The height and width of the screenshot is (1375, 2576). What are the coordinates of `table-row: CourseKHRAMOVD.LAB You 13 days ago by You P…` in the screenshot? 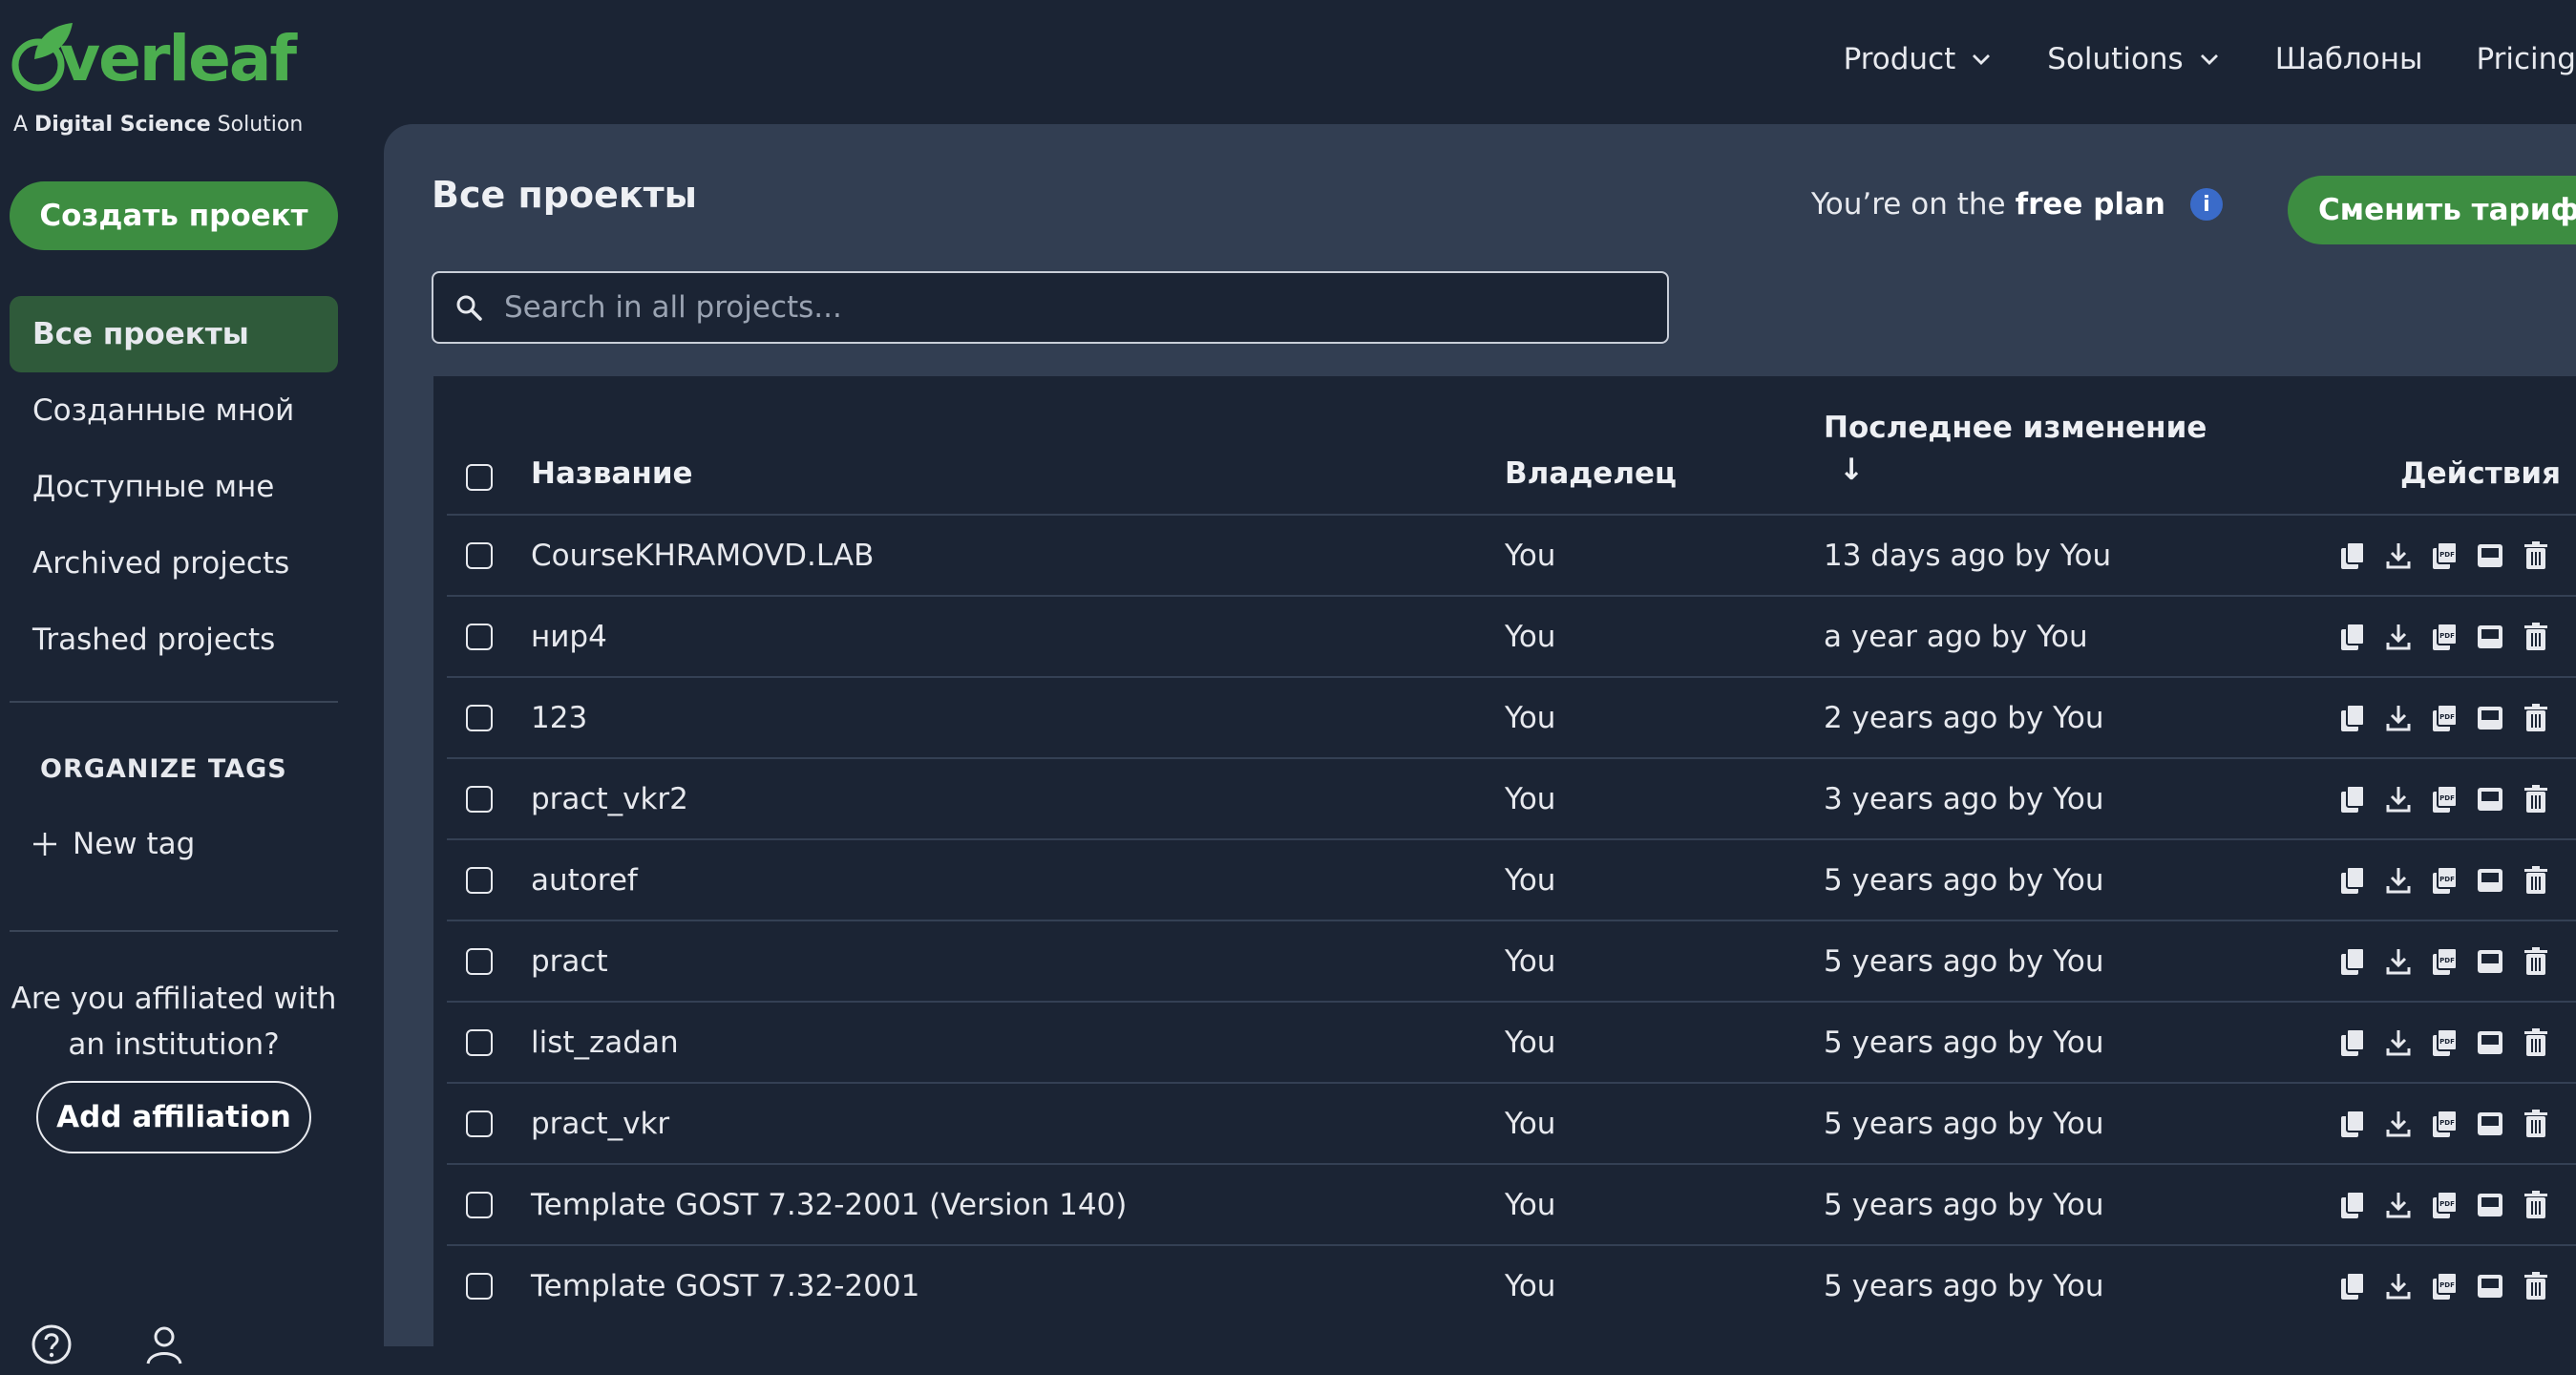 It's located at (1511, 555).